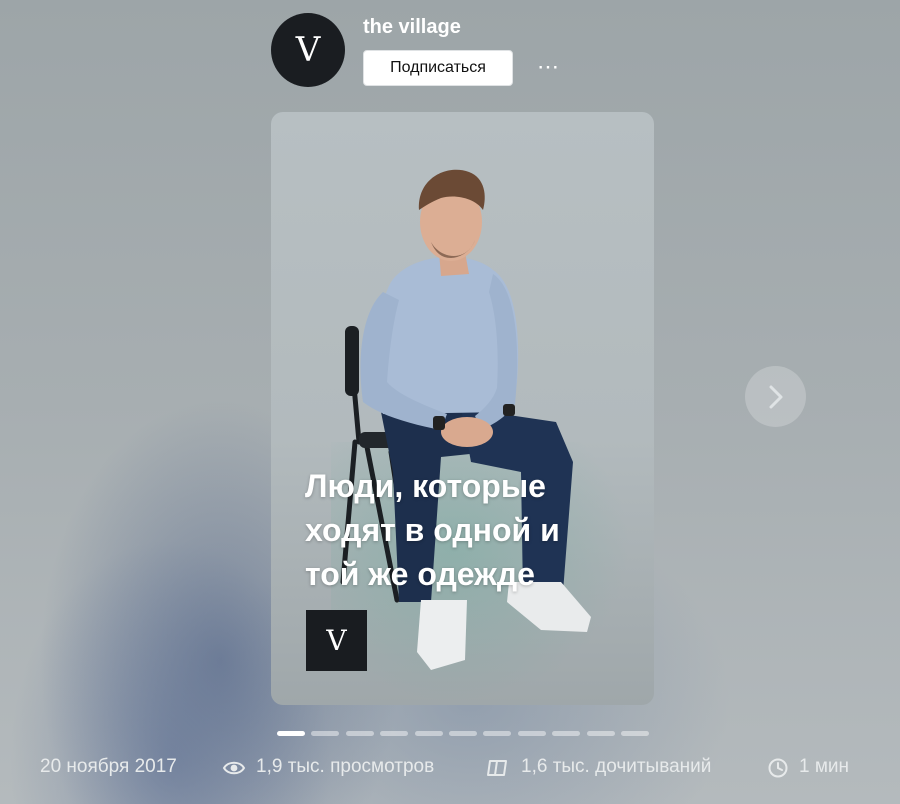  I want to click on more-dots-icon: ⋯, so click(548, 68).